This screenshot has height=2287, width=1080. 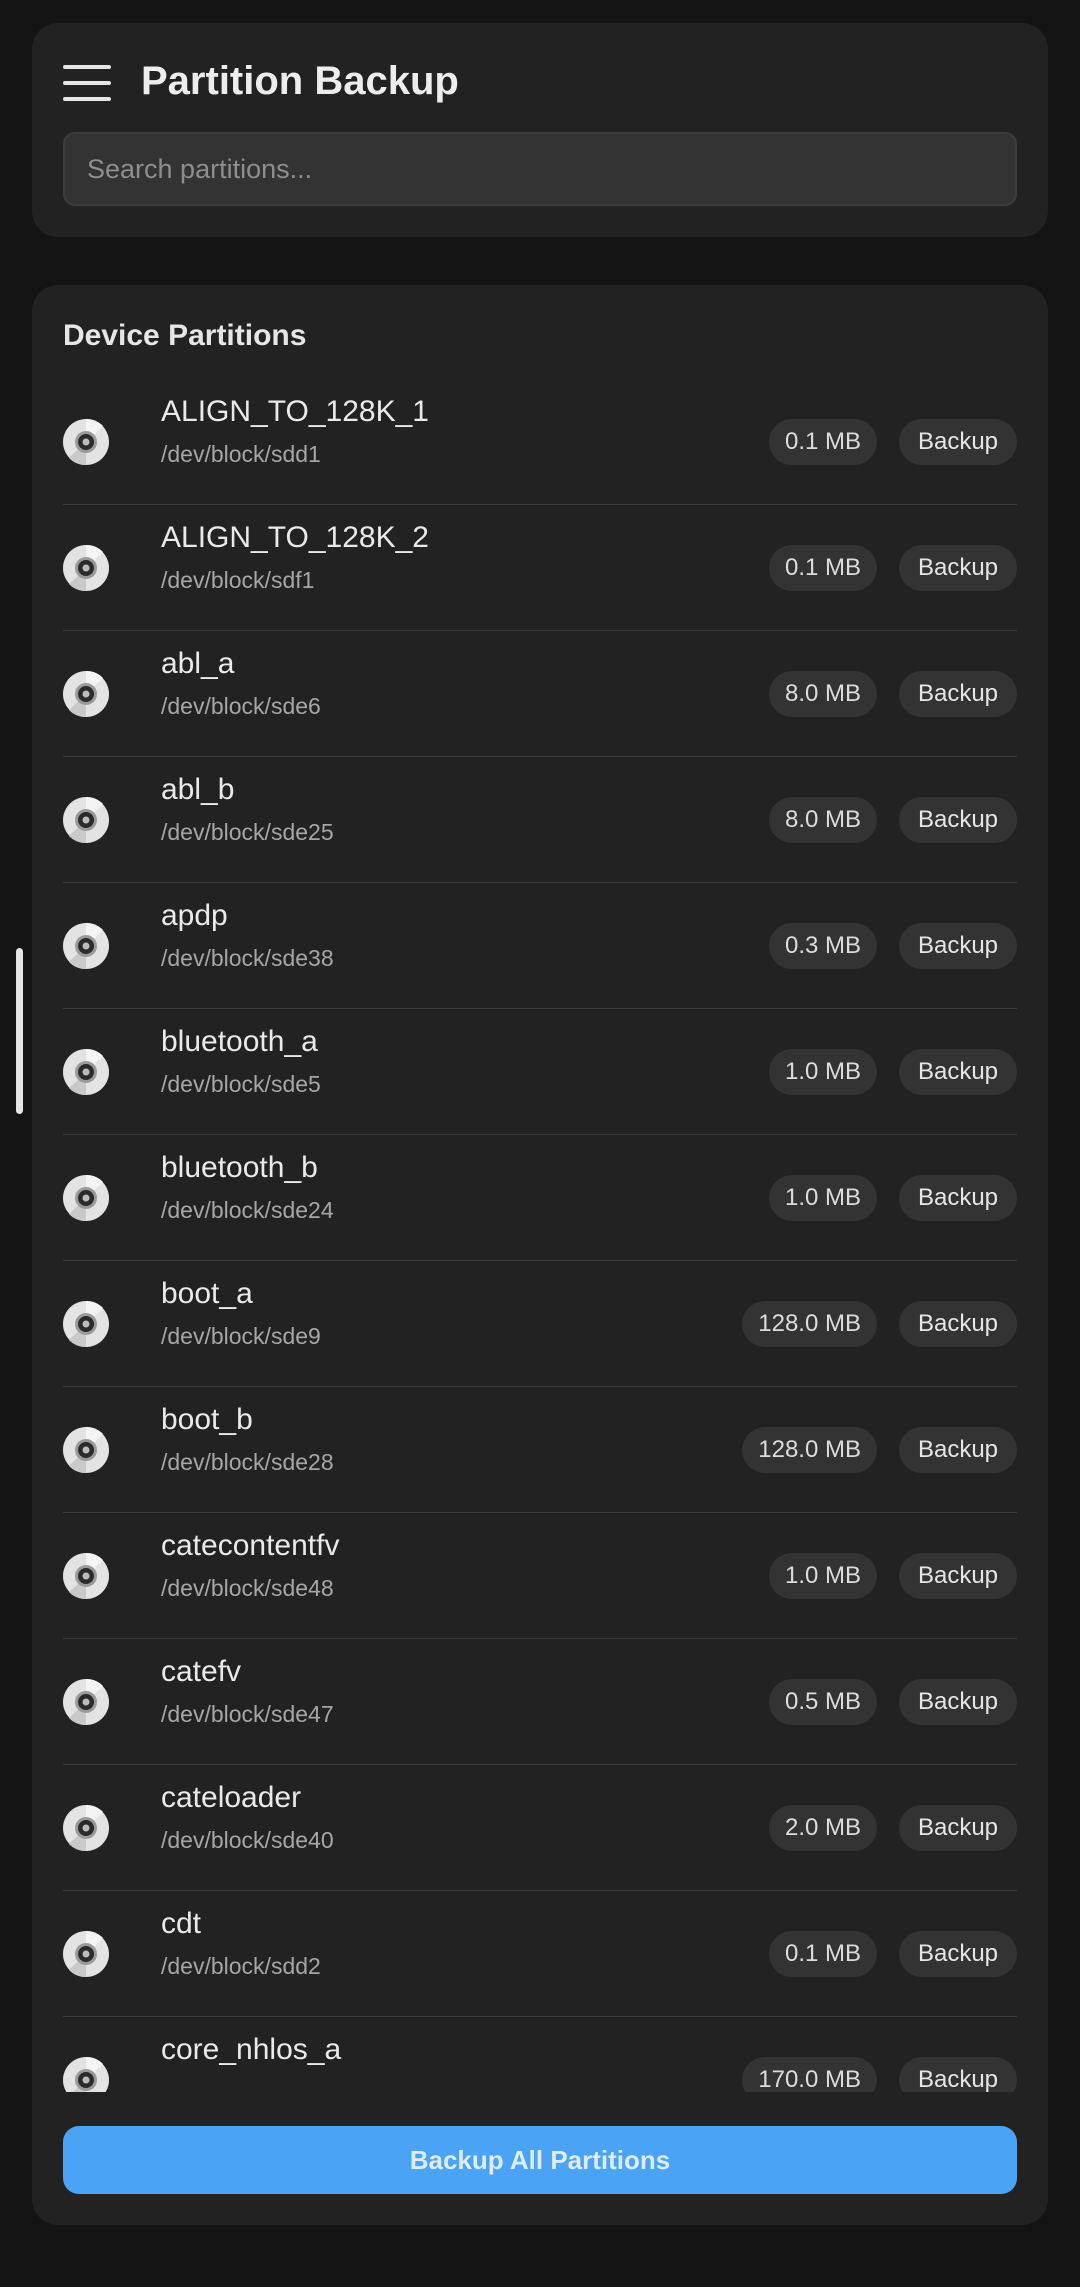 What do you see at coordinates (822, 1828) in the screenshot?
I see `size-badge: 2.0 MB` at bounding box center [822, 1828].